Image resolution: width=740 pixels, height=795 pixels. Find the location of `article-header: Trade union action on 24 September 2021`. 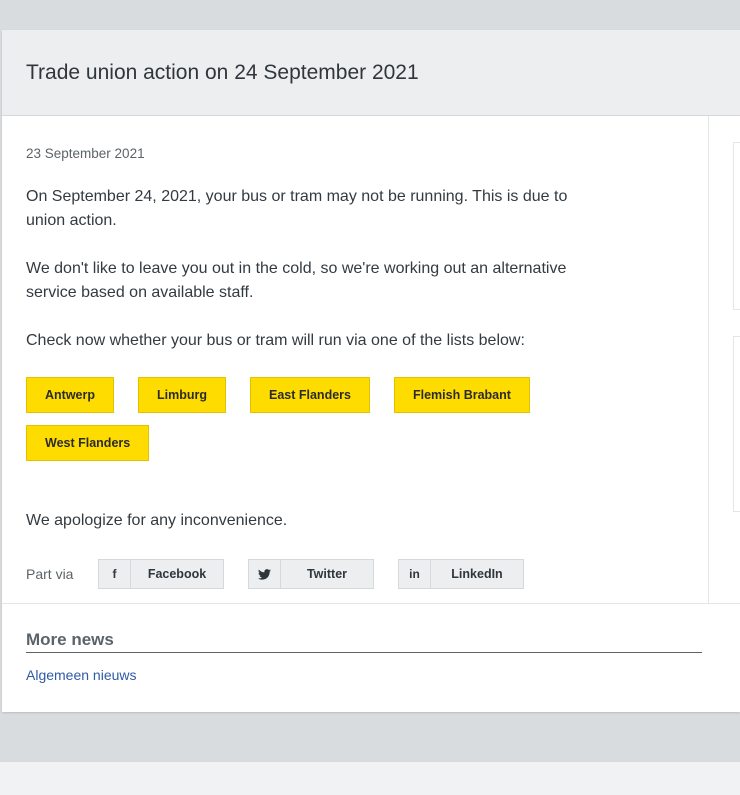

article-header: Trade union action on 24 September 2021 is located at coordinates (371, 73).